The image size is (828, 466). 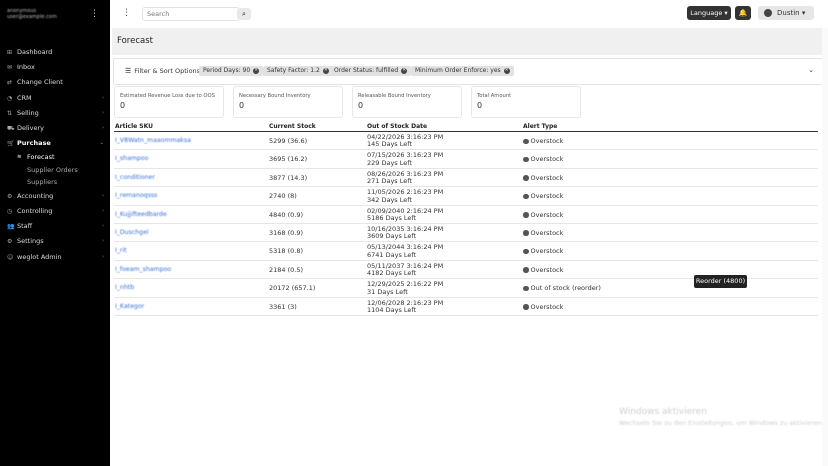 What do you see at coordinates (55, 226) in the screenshot?
I see `sidebar-item-staff: 👥 Staff ›` at bounding box center [55, 226].